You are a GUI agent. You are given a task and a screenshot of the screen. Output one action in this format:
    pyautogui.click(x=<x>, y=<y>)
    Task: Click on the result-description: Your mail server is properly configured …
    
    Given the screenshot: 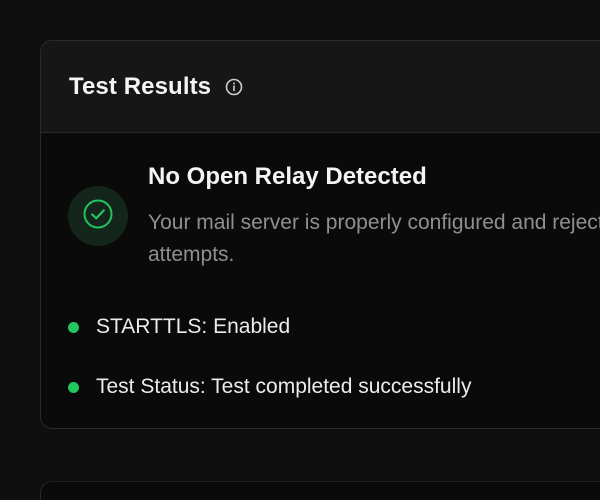 What is the action you would take?
    pyautogui.click(x=374, y=238)
    